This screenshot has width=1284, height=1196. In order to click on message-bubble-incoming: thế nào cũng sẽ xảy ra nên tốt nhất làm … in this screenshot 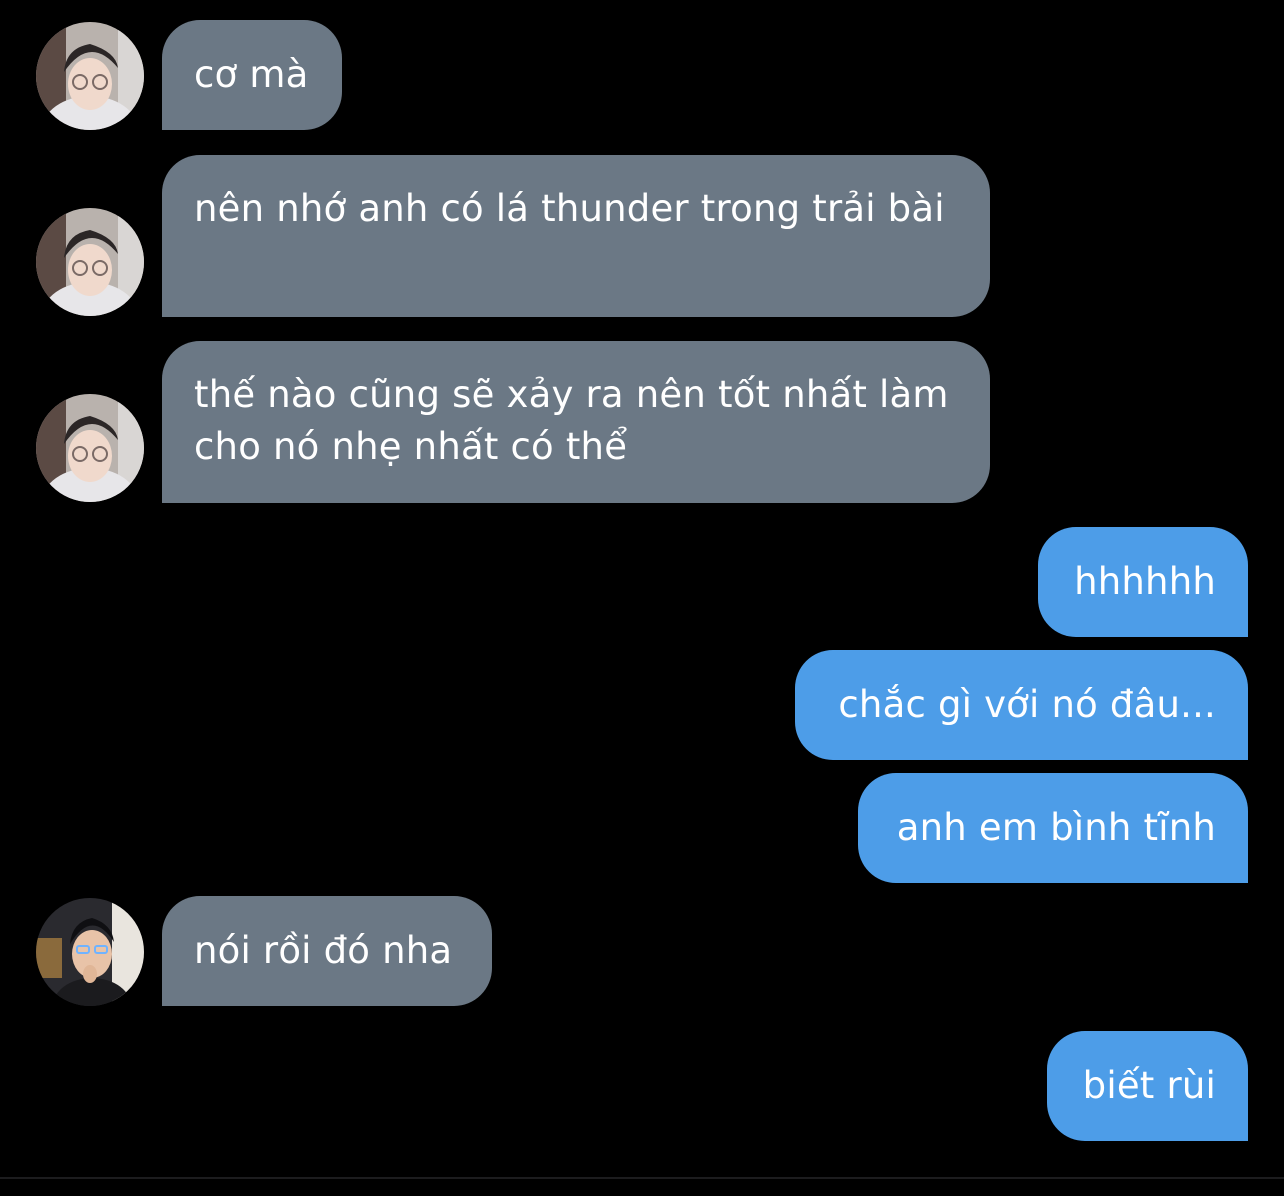, I will do `click(576, 422)`.